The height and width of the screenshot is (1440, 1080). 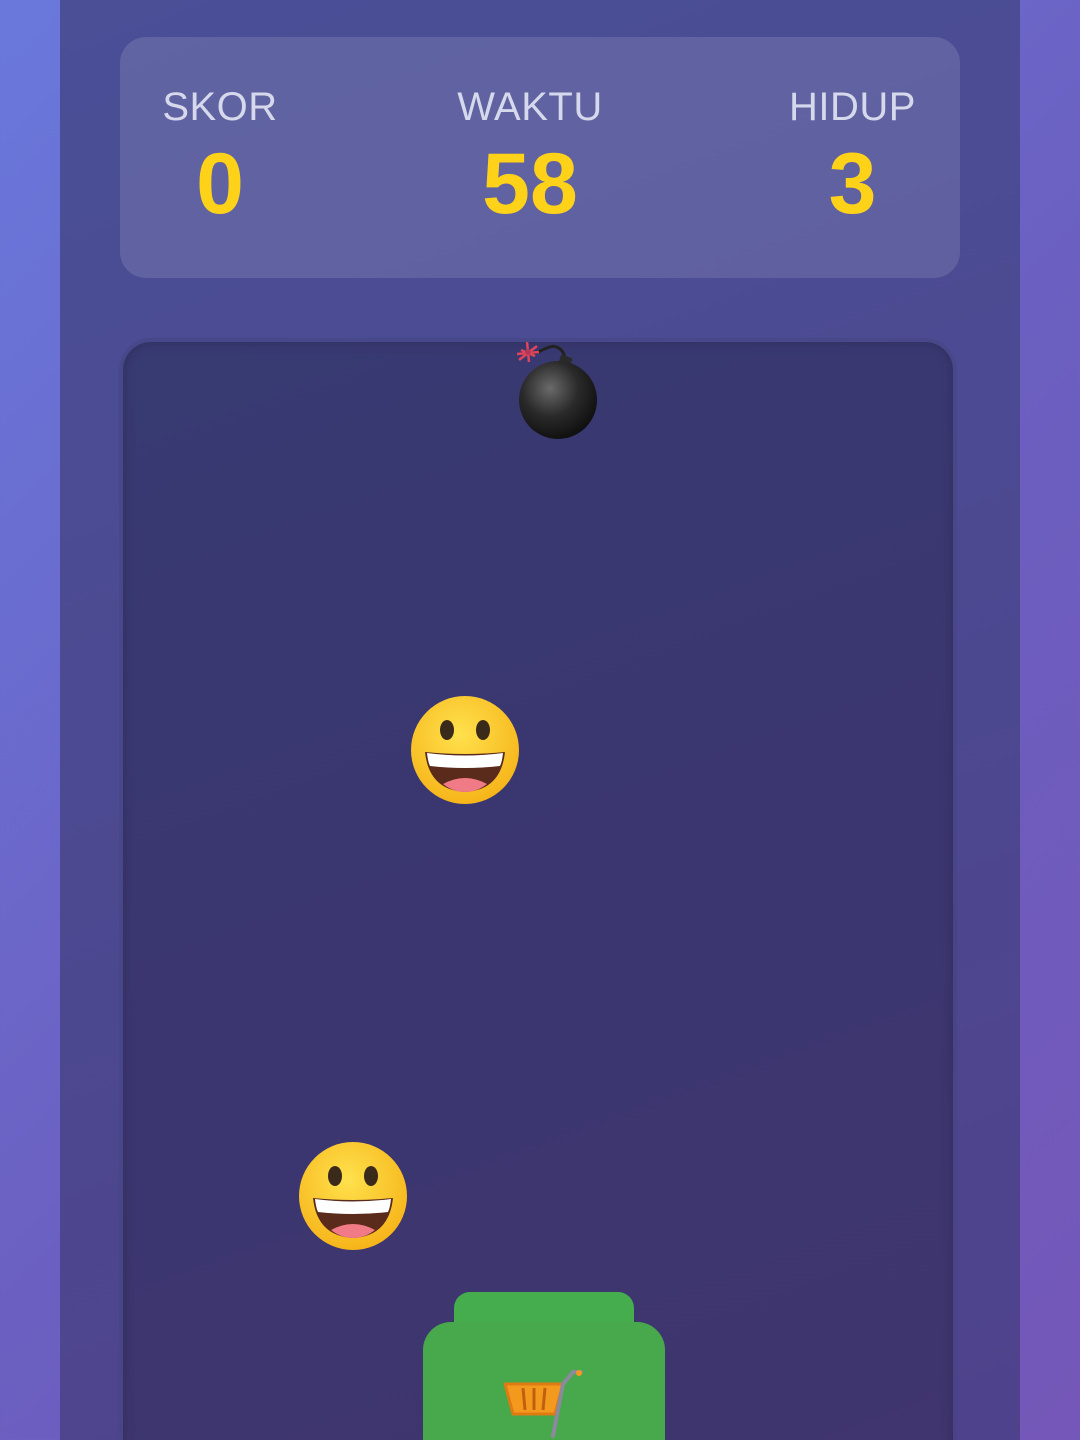 What do you see at coordinates (220, 184) in the screenshot?
I see `score-value: 0` at bounding box center [220, 184].